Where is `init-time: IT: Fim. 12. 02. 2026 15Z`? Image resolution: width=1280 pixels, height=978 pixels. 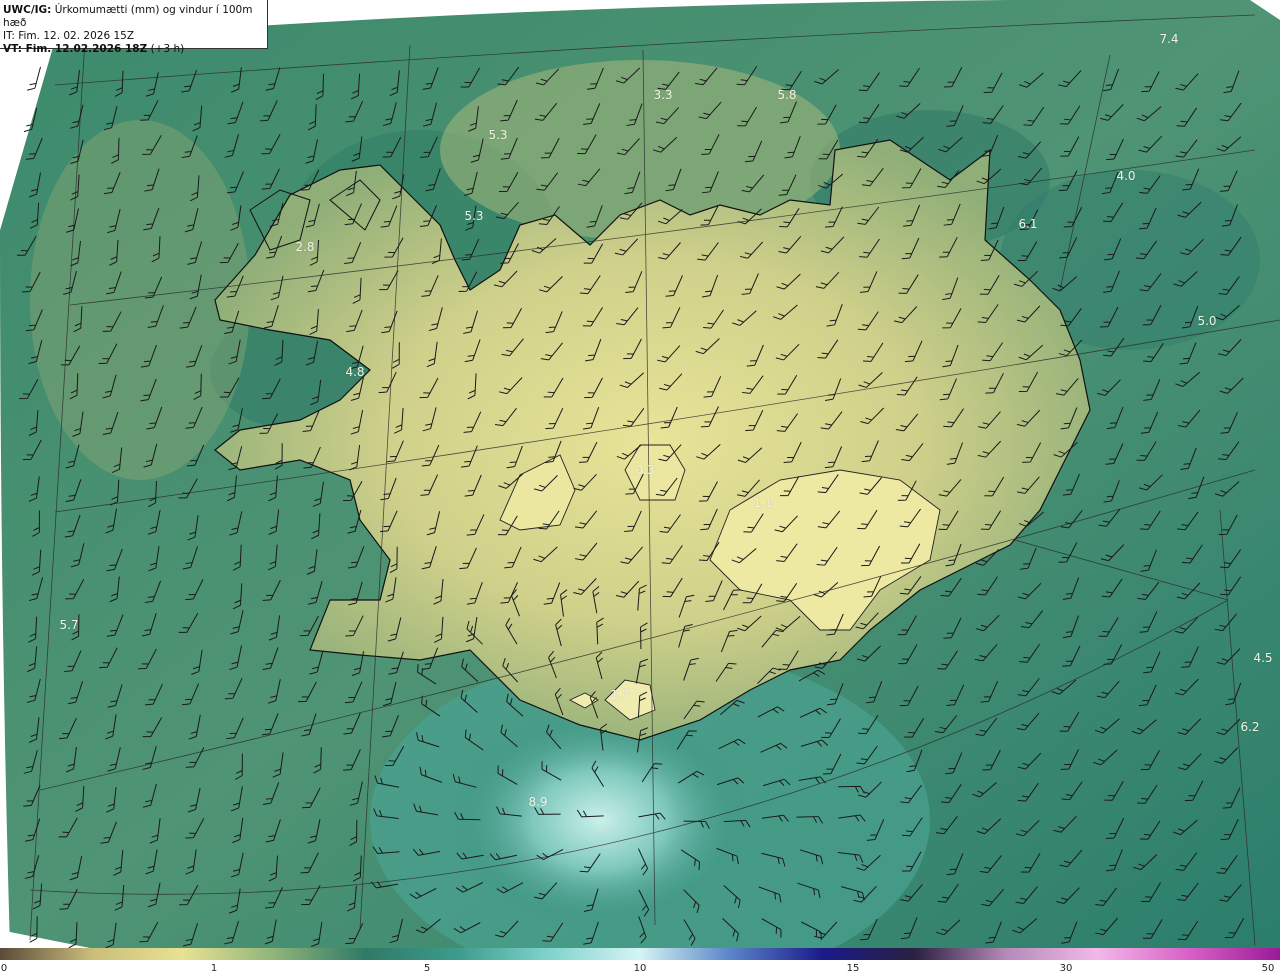
init-time: IT: Fim. 12. 02. 2026 15Z is located at coordinates (69, 36).